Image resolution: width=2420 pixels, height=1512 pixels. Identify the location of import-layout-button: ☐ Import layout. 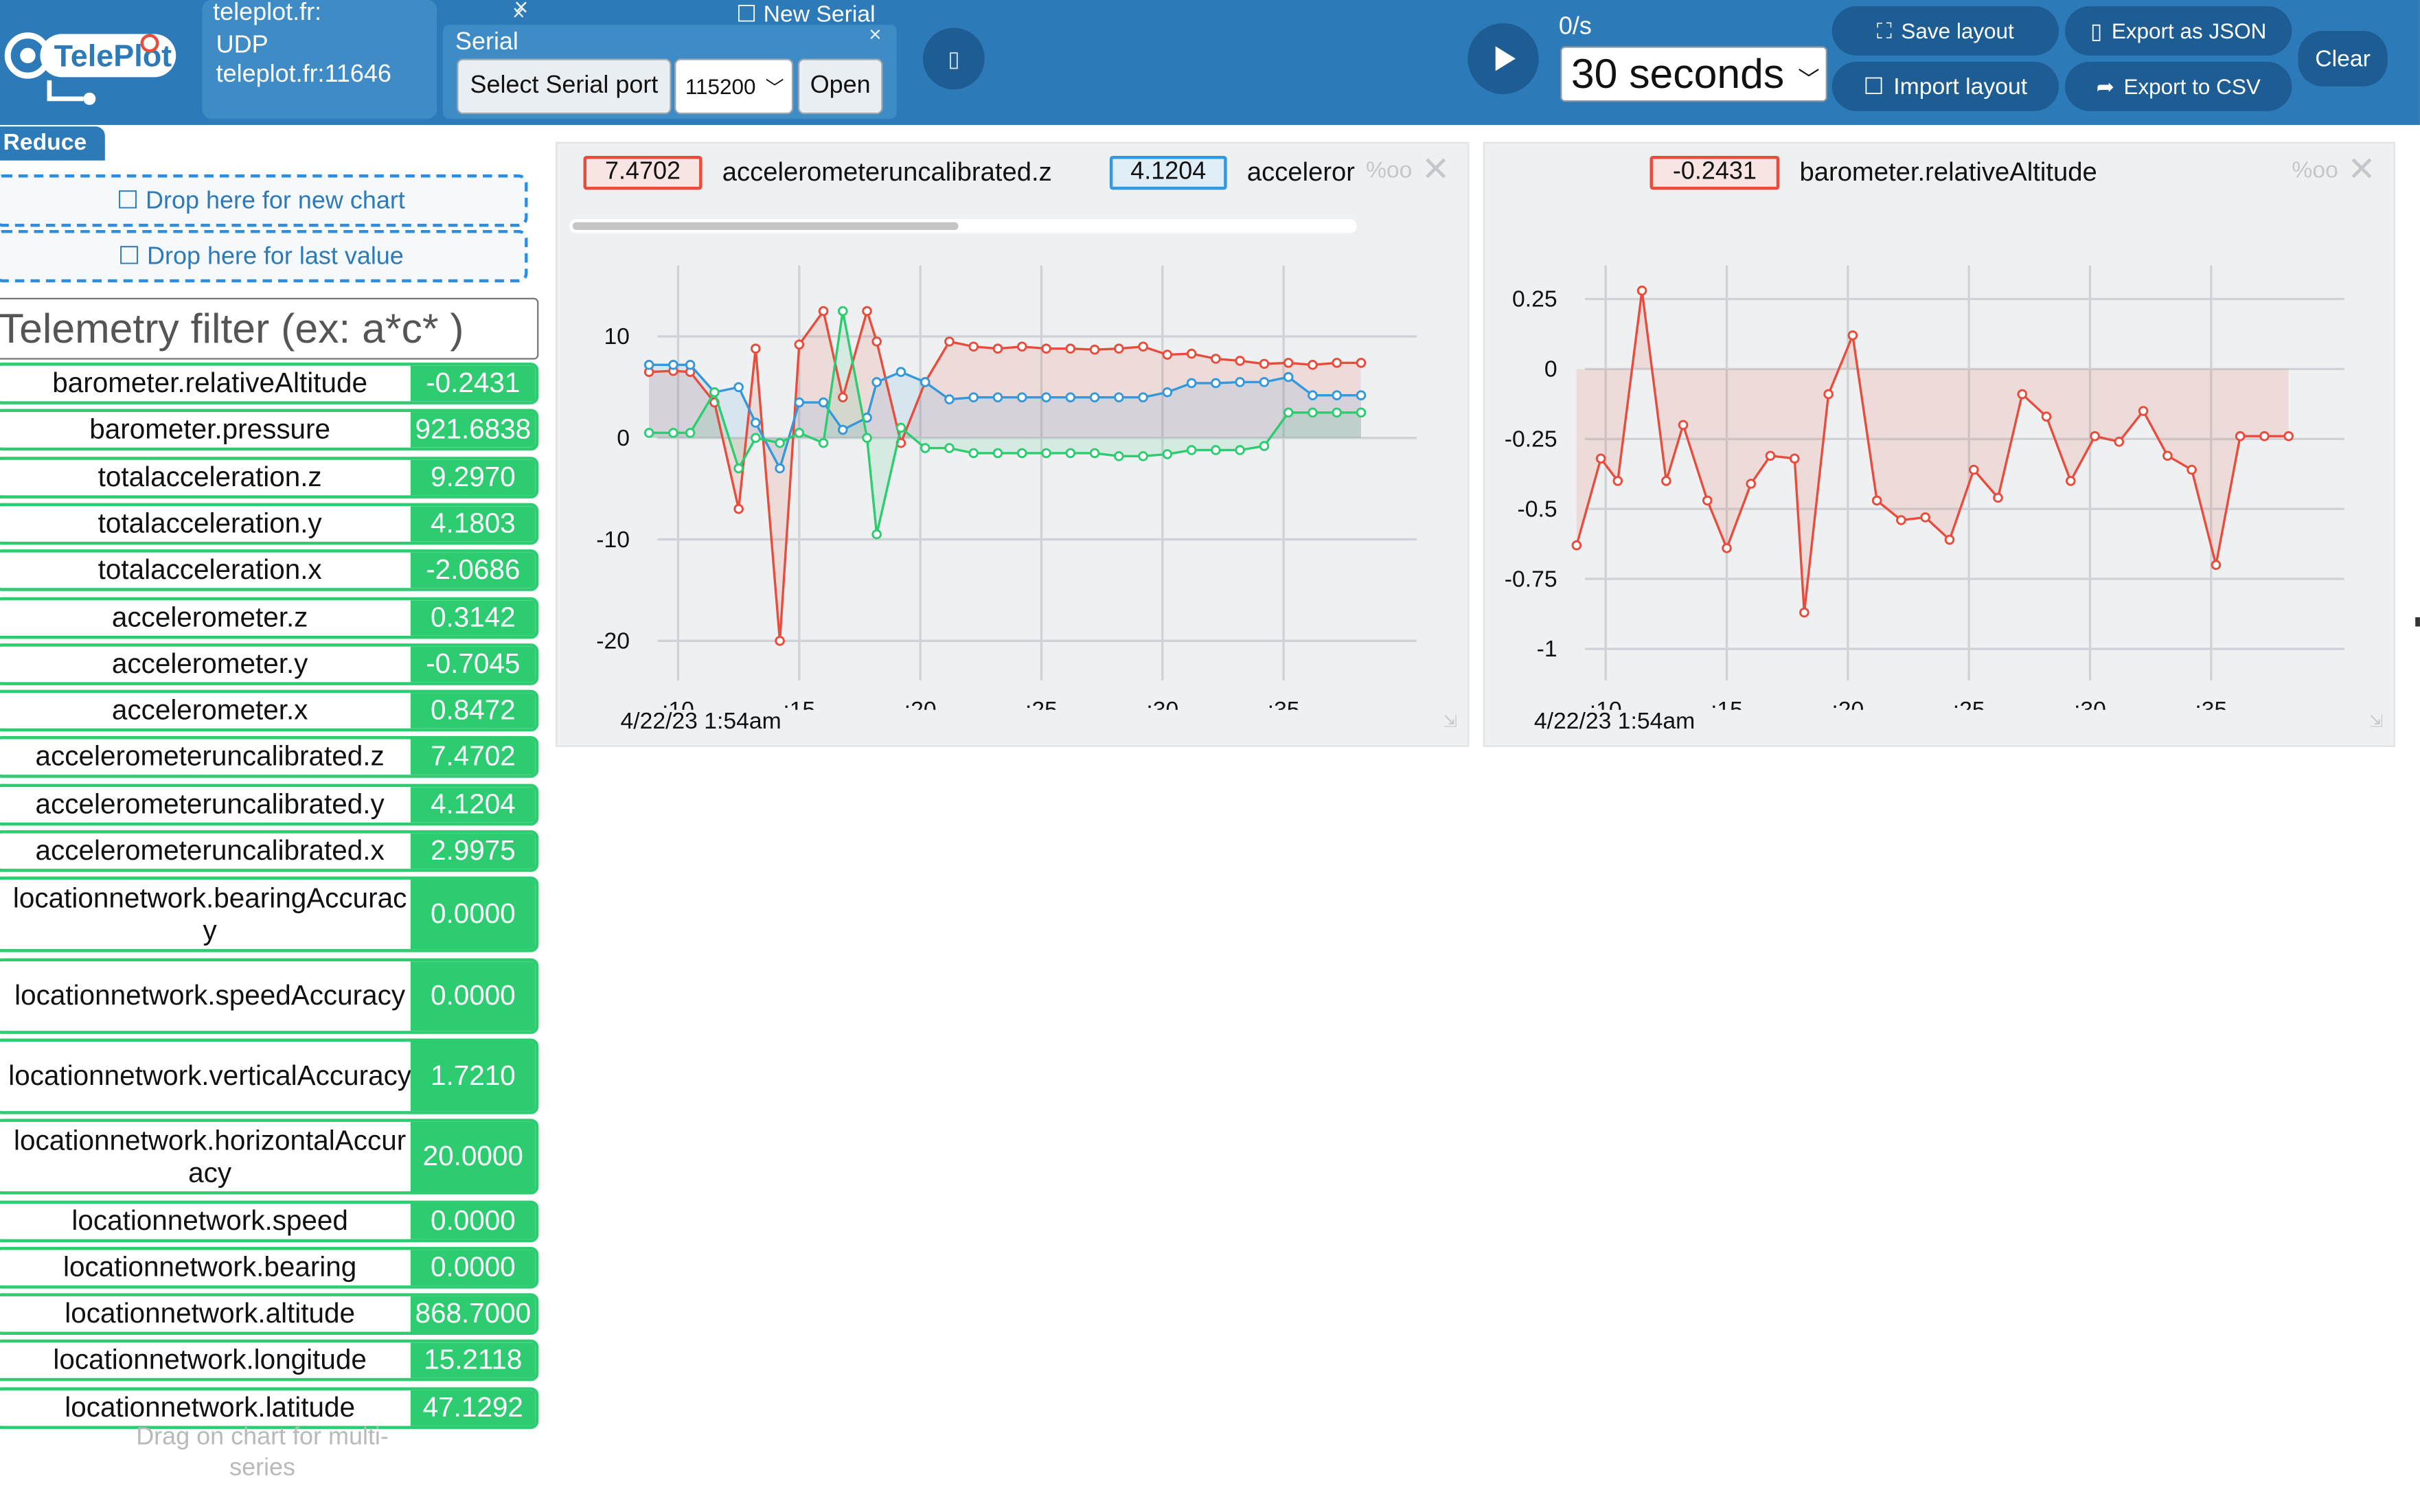
(1945, 86).